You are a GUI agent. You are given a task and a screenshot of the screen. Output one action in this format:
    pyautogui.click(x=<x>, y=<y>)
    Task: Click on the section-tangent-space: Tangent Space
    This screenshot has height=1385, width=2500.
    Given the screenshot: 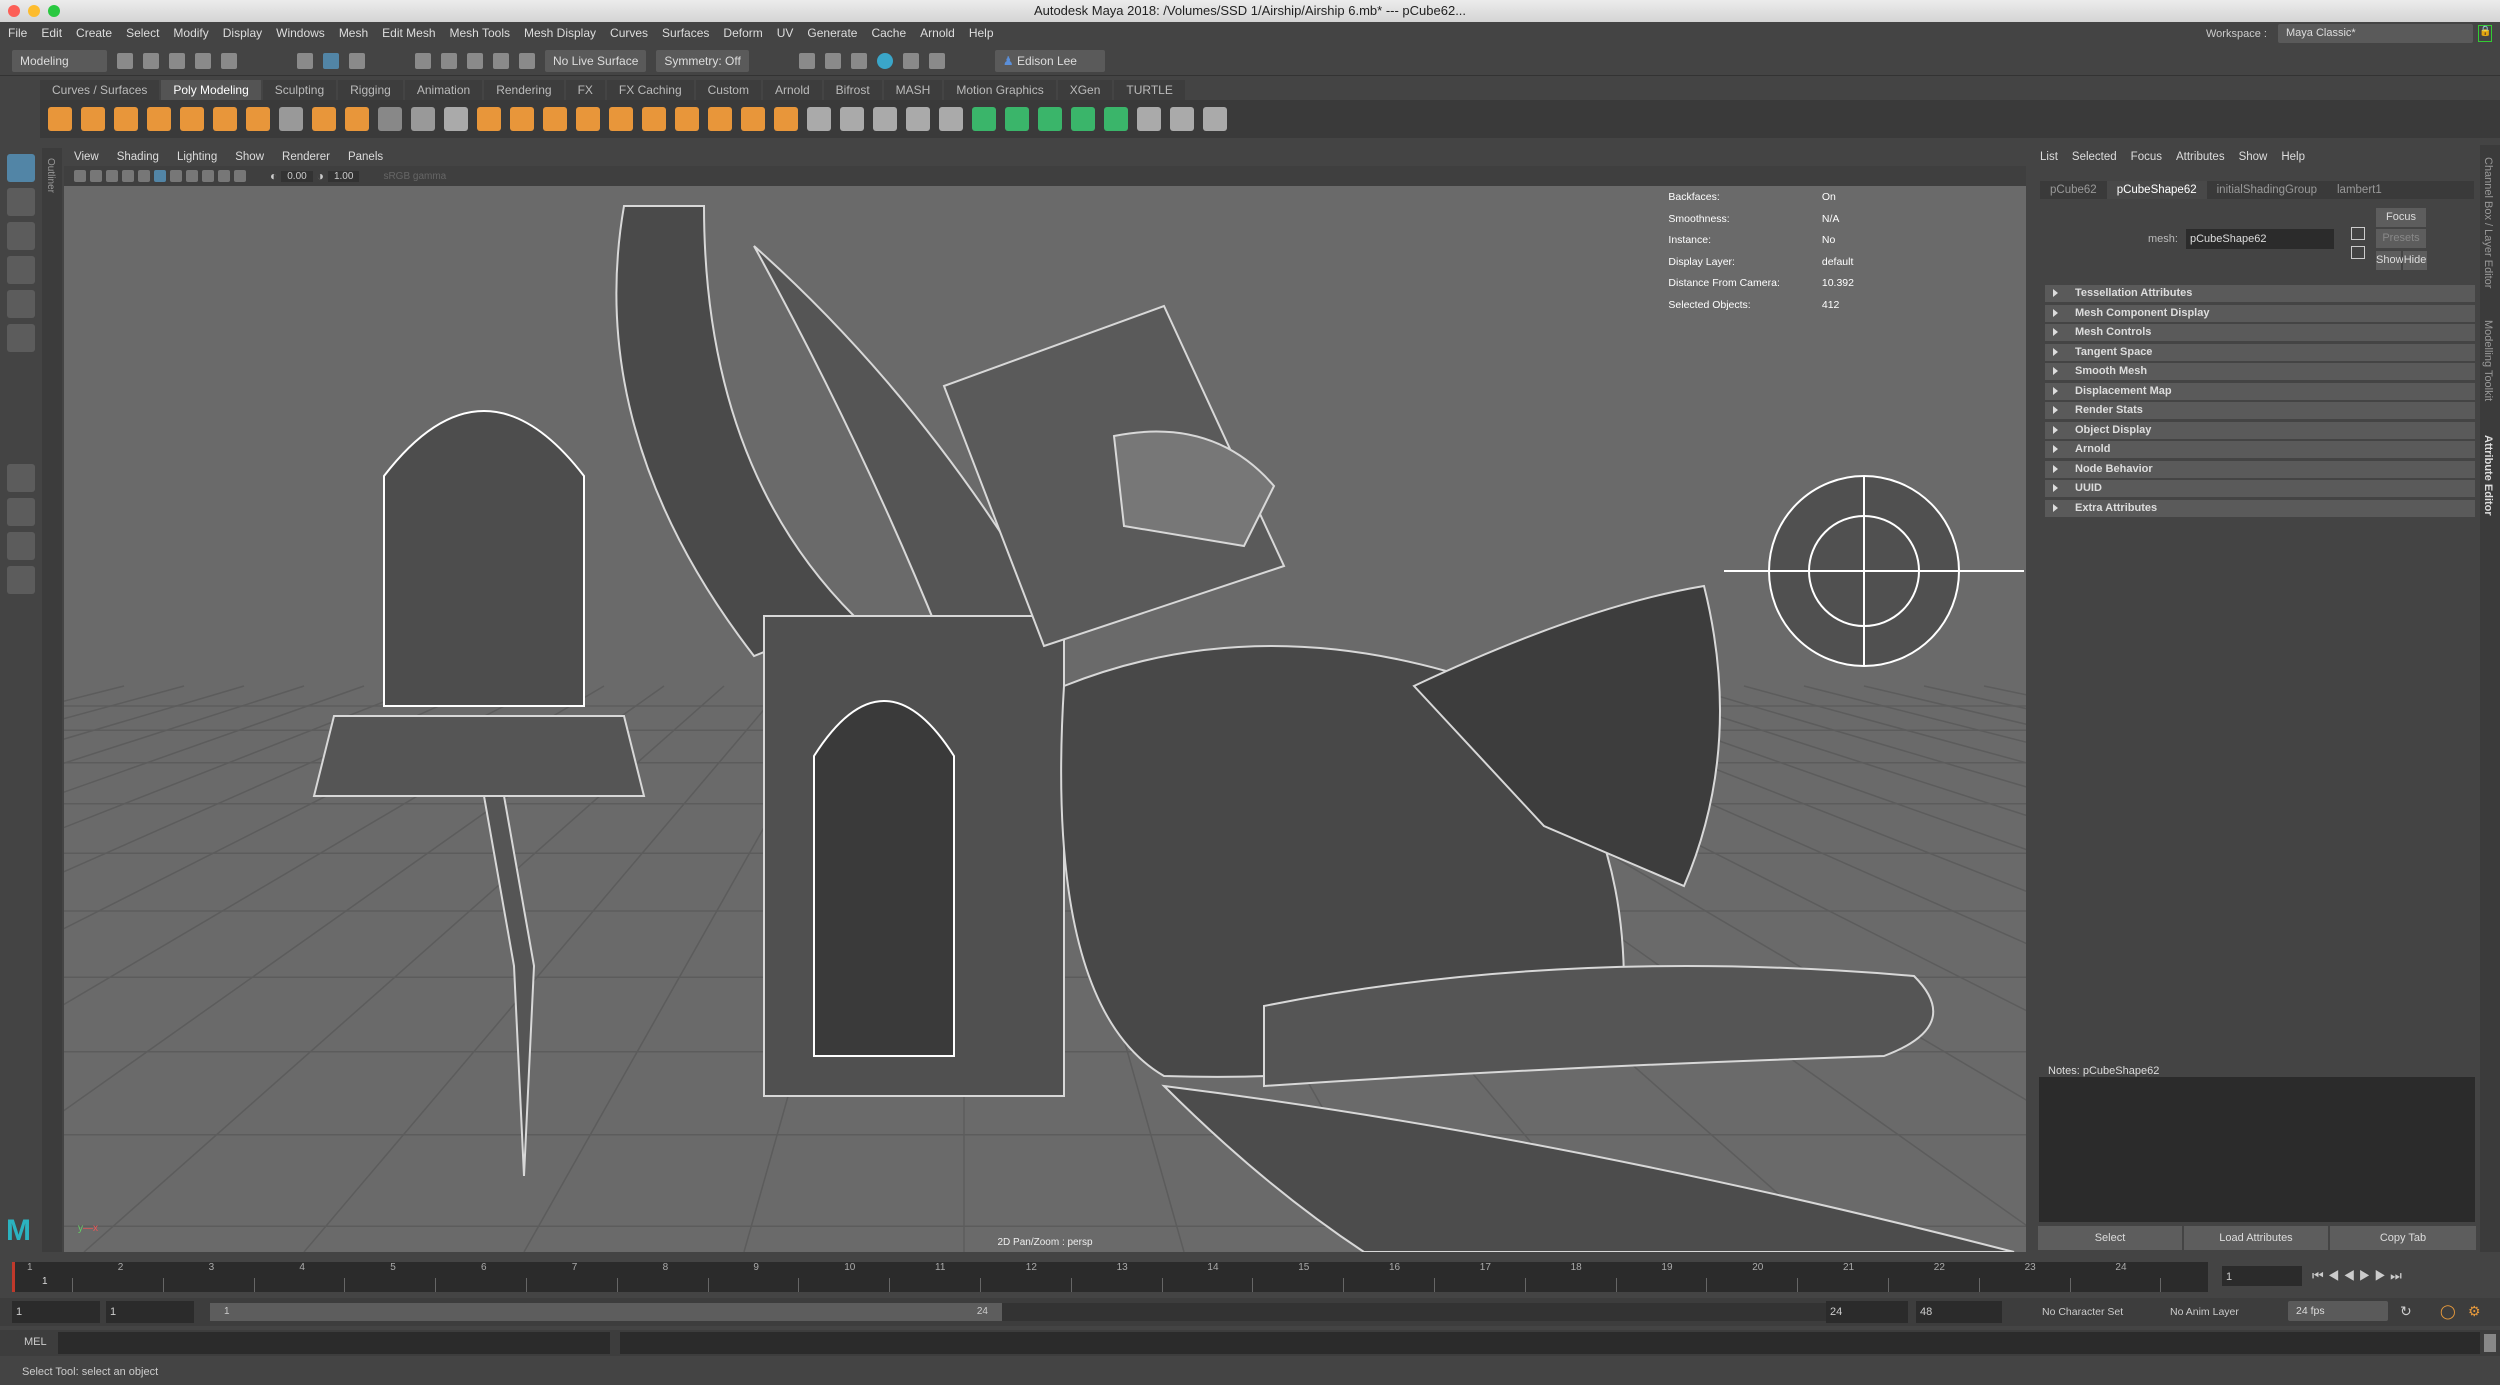 What is the action you would take?
    pyautogui.click(x=2260, y=352)
    